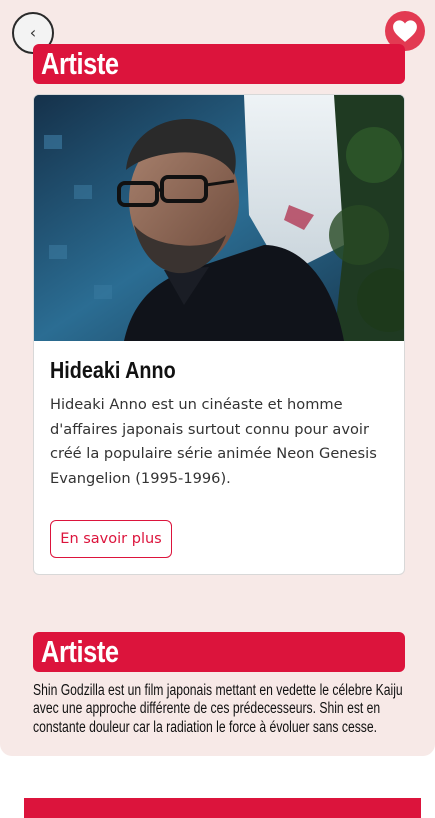 Image resolution: width=435 pixels, height=818 pixels. What do you see at coordinates (33, 32) in the screenshot?
I see `chevron-left-icon: ‹` at bounding box center [33, 32].